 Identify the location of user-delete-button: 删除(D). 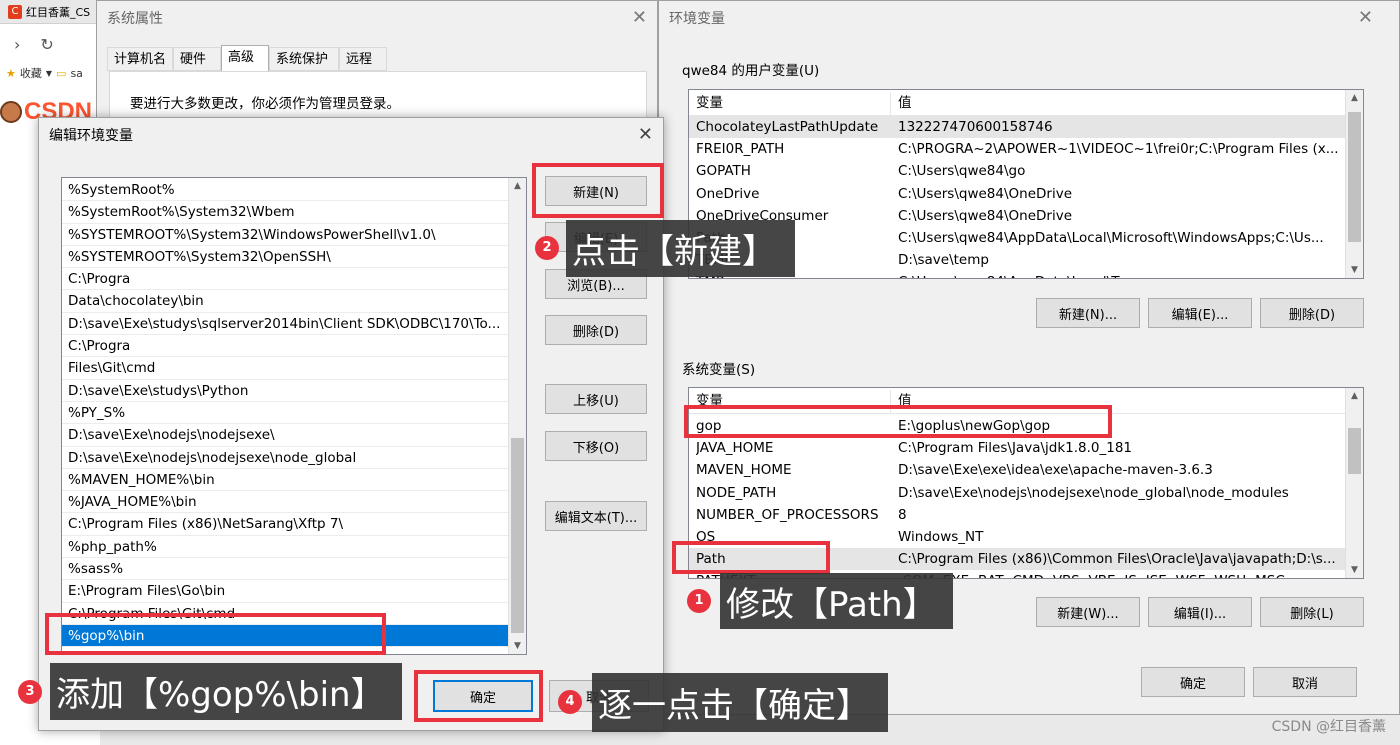
(1312, 313).